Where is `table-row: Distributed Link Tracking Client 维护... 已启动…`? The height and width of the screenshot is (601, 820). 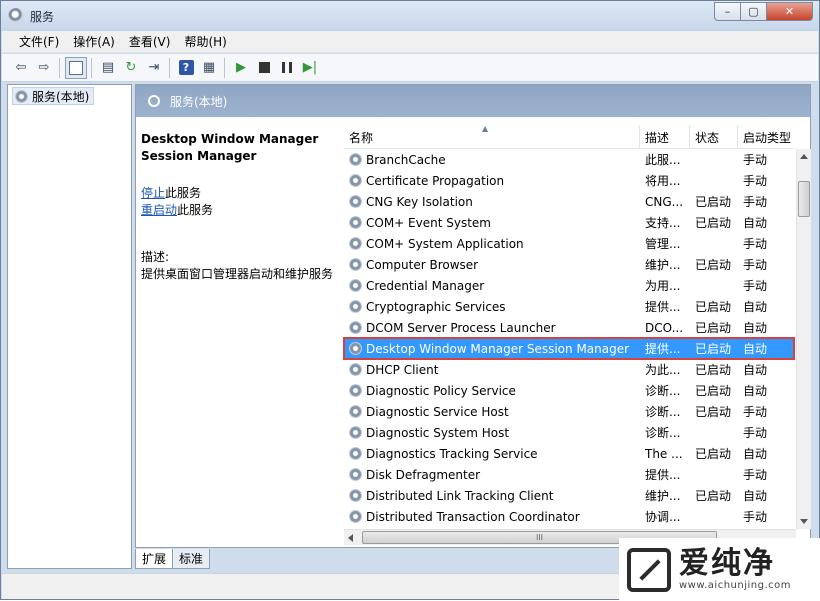 table-row: Distributed Link Tracking Client 维护... 已启动… is located at coordinates (569, 495).